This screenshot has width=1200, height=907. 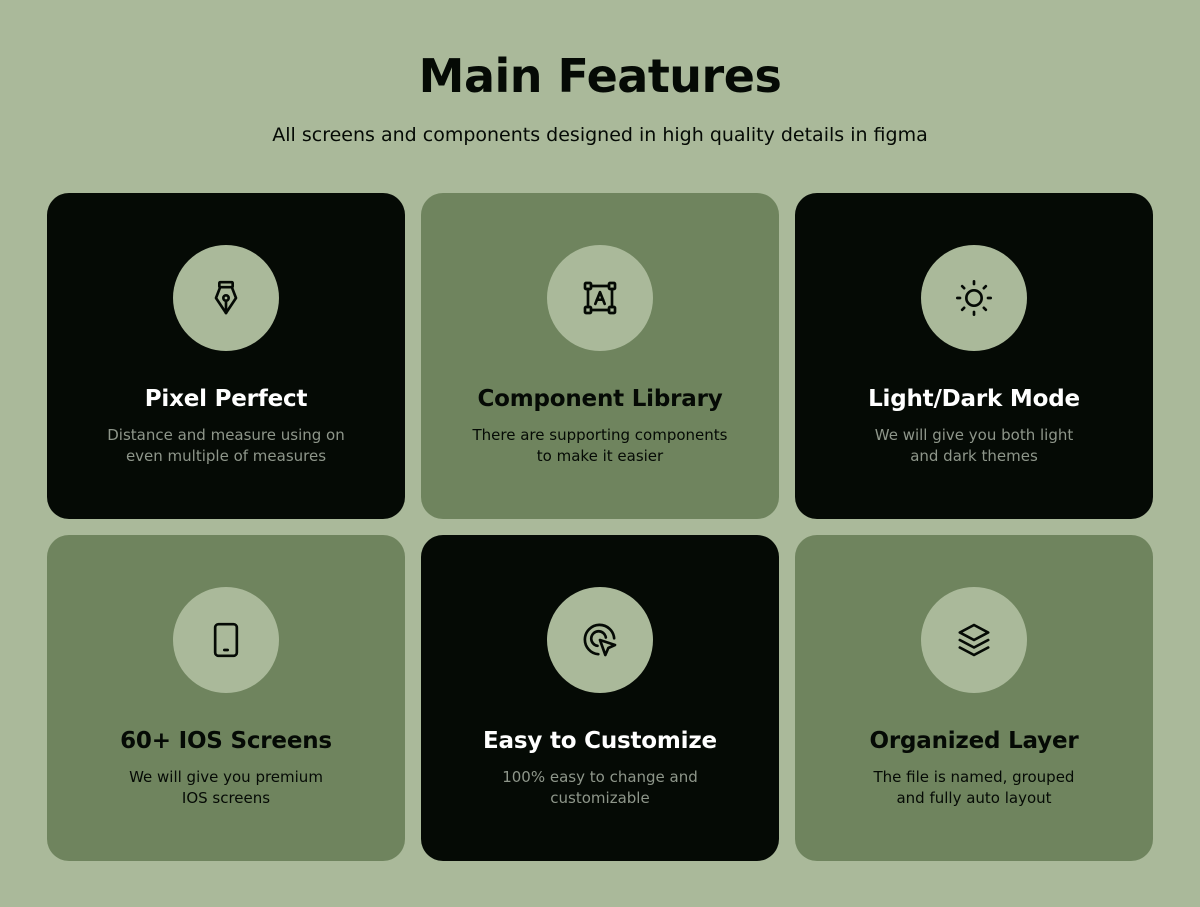 What do you see at coordinates (974, 777) in the screenshot?
I see `feature-description-line: The file is named, grouped` at bounding box center [974, 777].